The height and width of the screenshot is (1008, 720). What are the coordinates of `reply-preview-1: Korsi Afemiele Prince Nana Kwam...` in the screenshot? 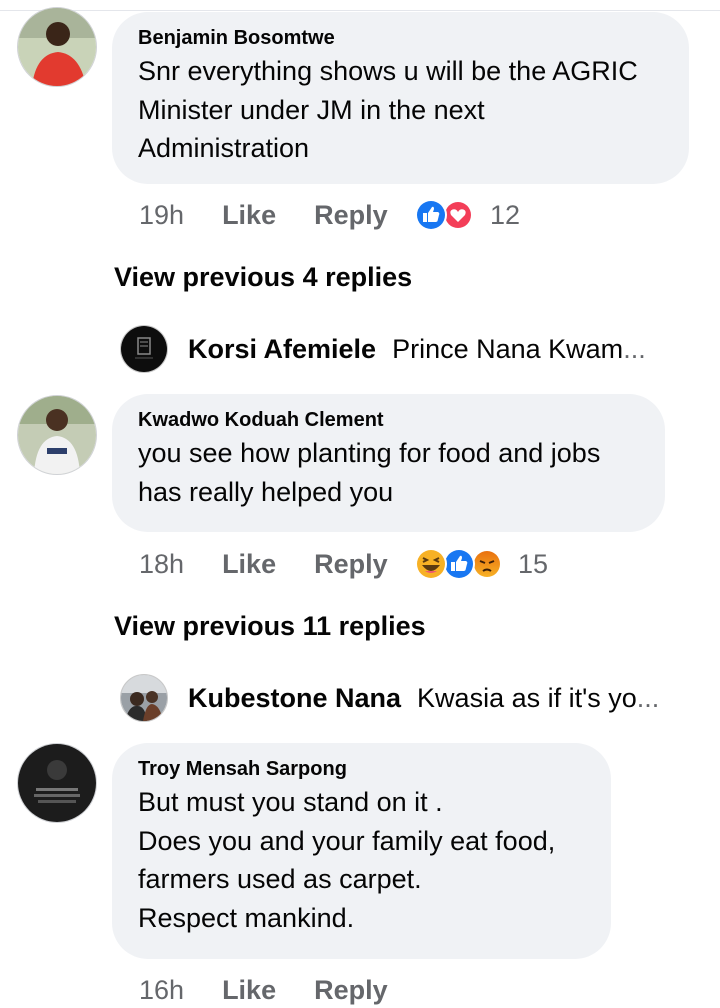 It's located at (383, 349).